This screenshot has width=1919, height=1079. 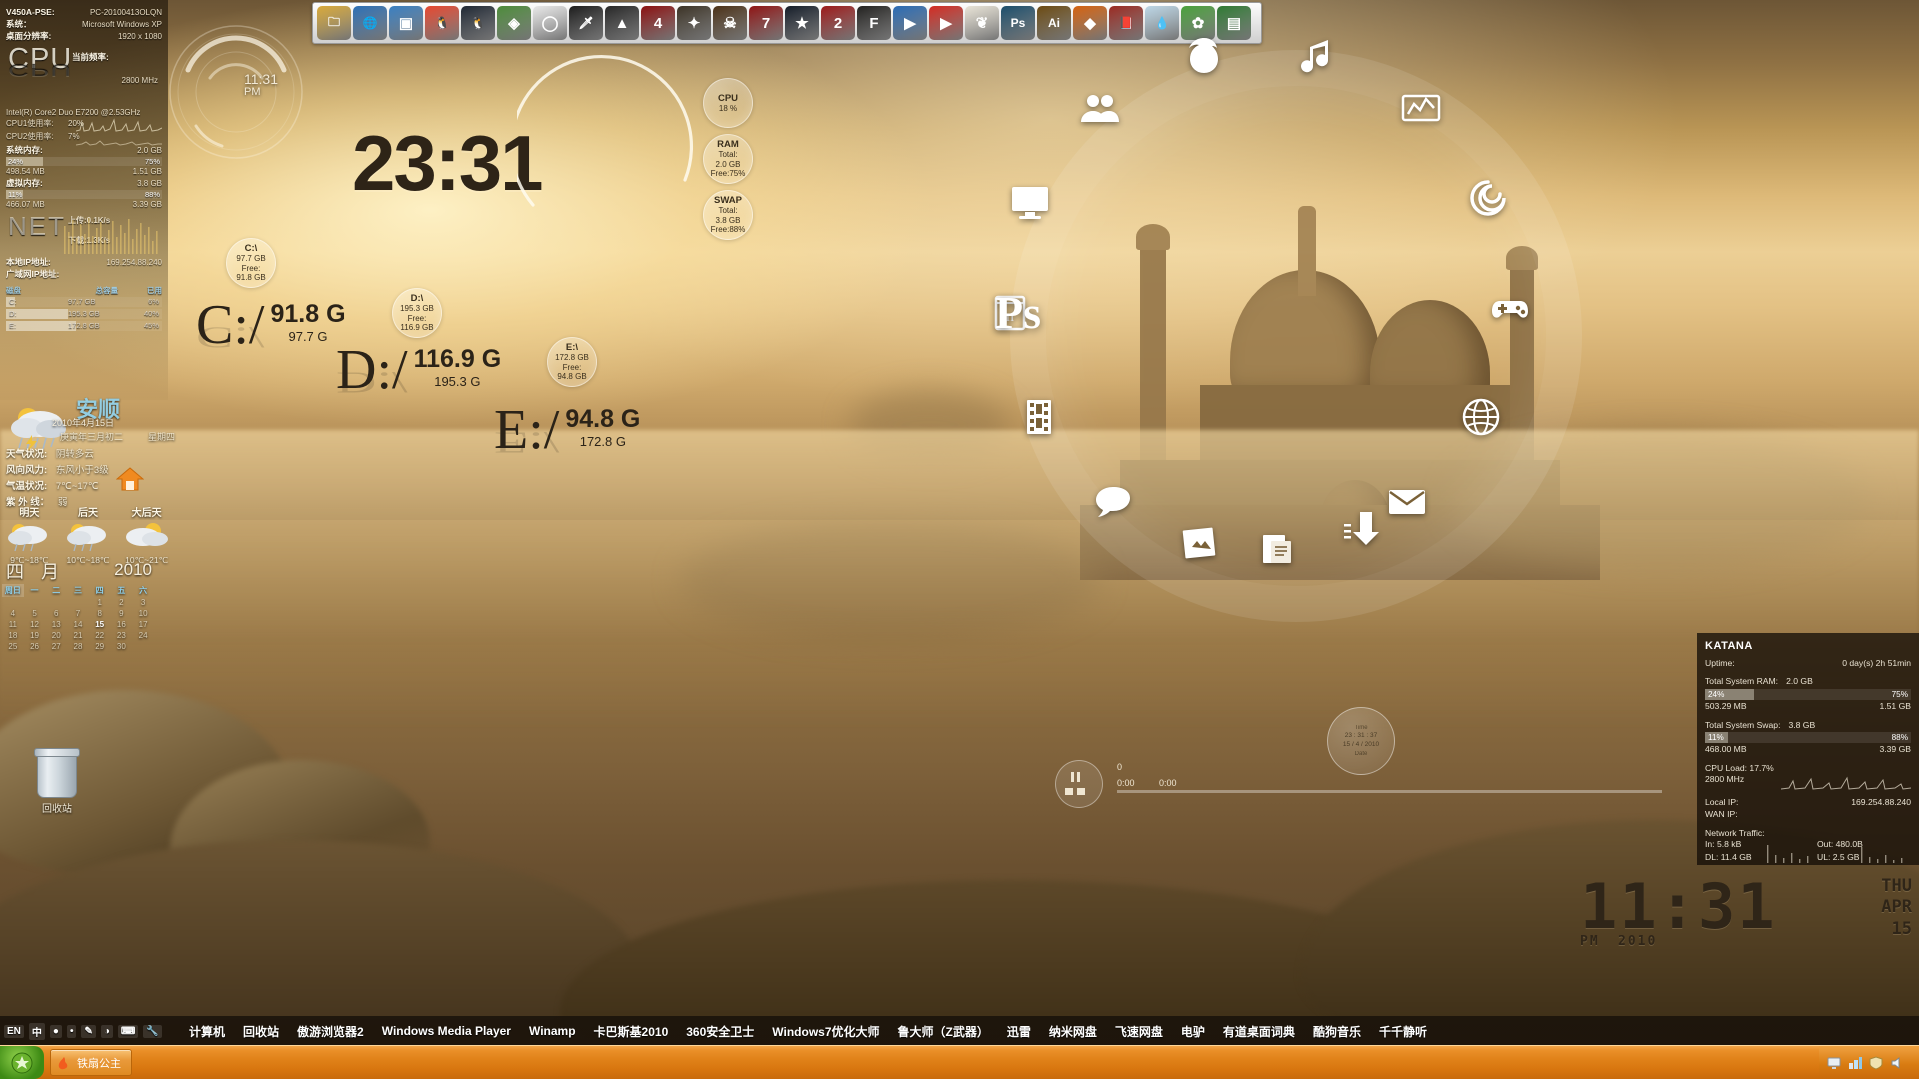 I want to click on calendar-day: 9, so click(x=122, y=613).